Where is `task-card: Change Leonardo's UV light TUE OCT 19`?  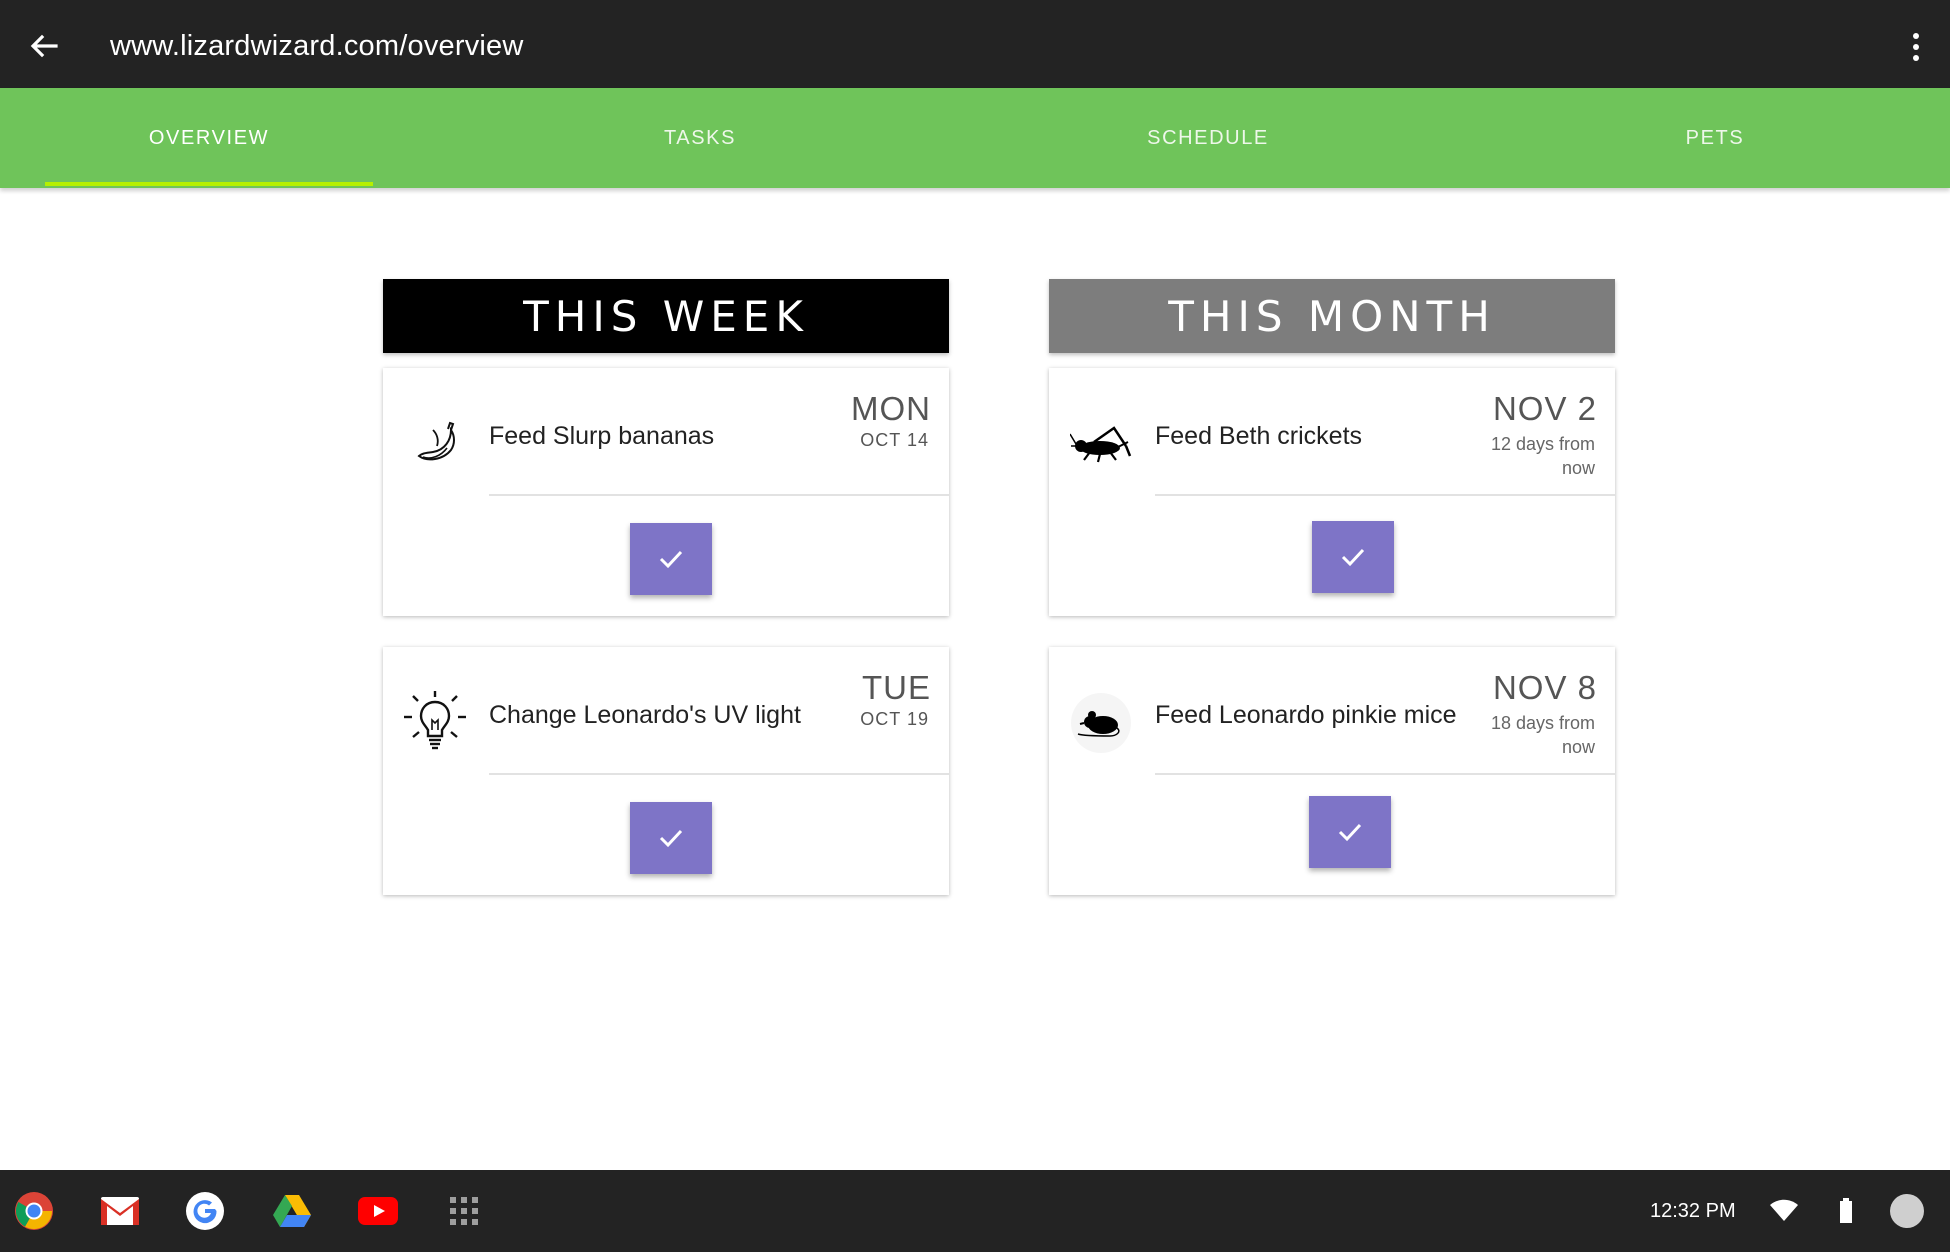
task-card: Change Leonardo's UV light TUE OCT 19 is located at coordinates (666, 771).